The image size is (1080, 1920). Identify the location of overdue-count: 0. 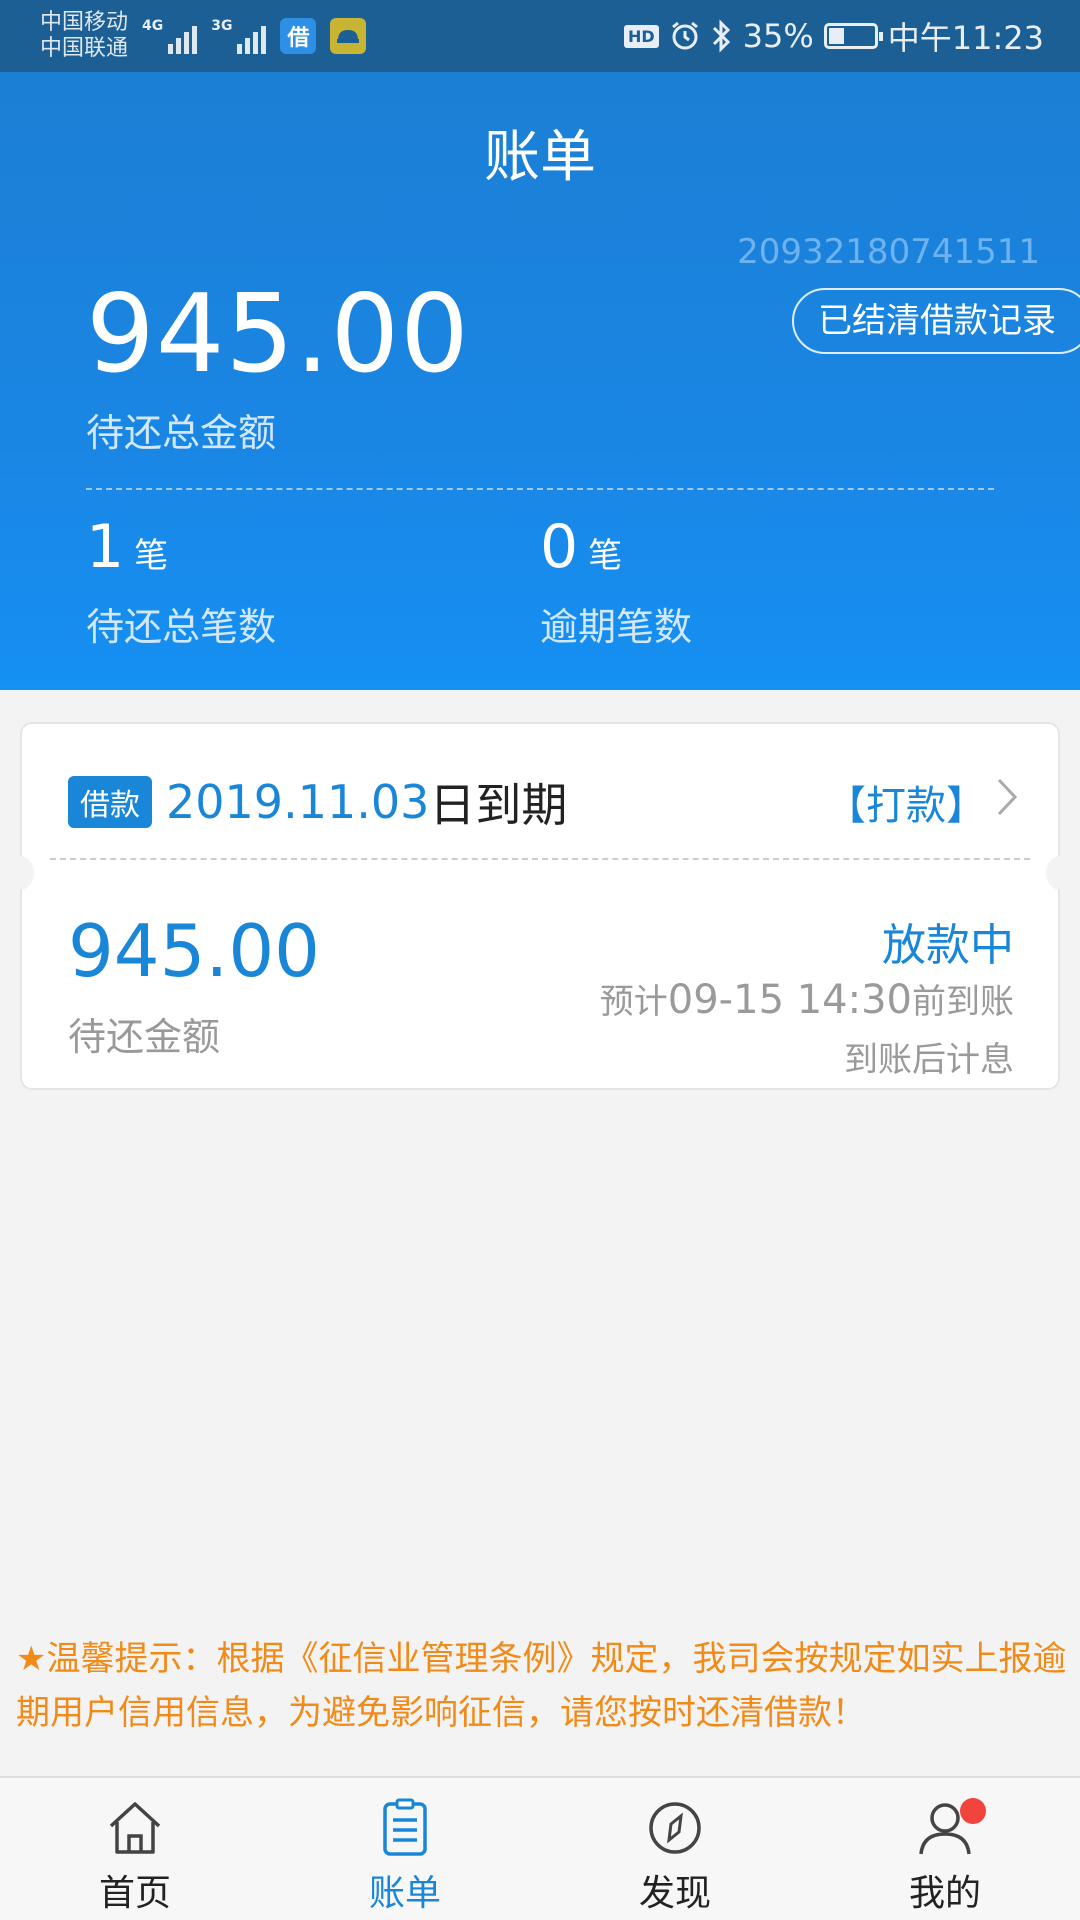
(559, 547).